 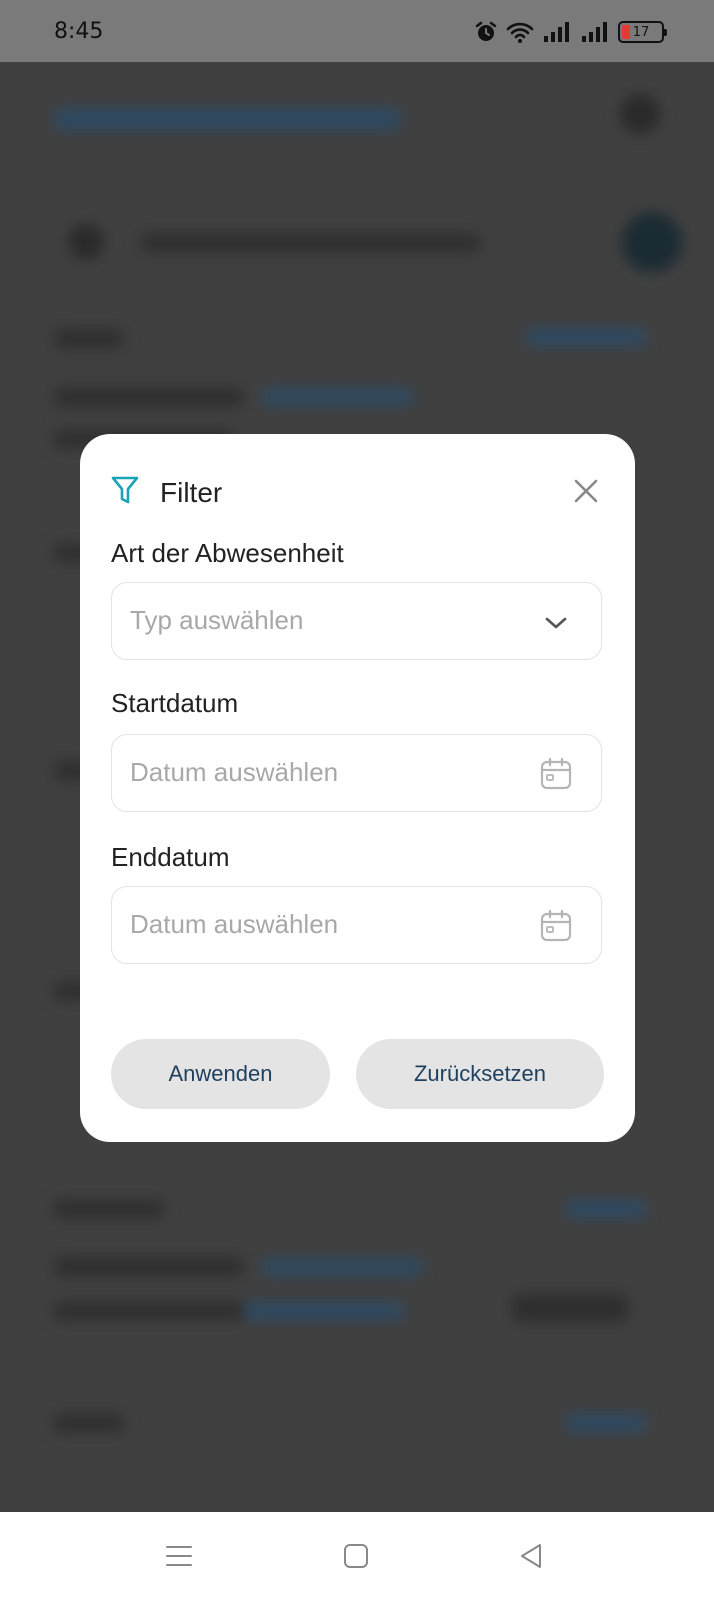 I want to click on end-date-input: Datum auswählen, so click(x=356, y=925).